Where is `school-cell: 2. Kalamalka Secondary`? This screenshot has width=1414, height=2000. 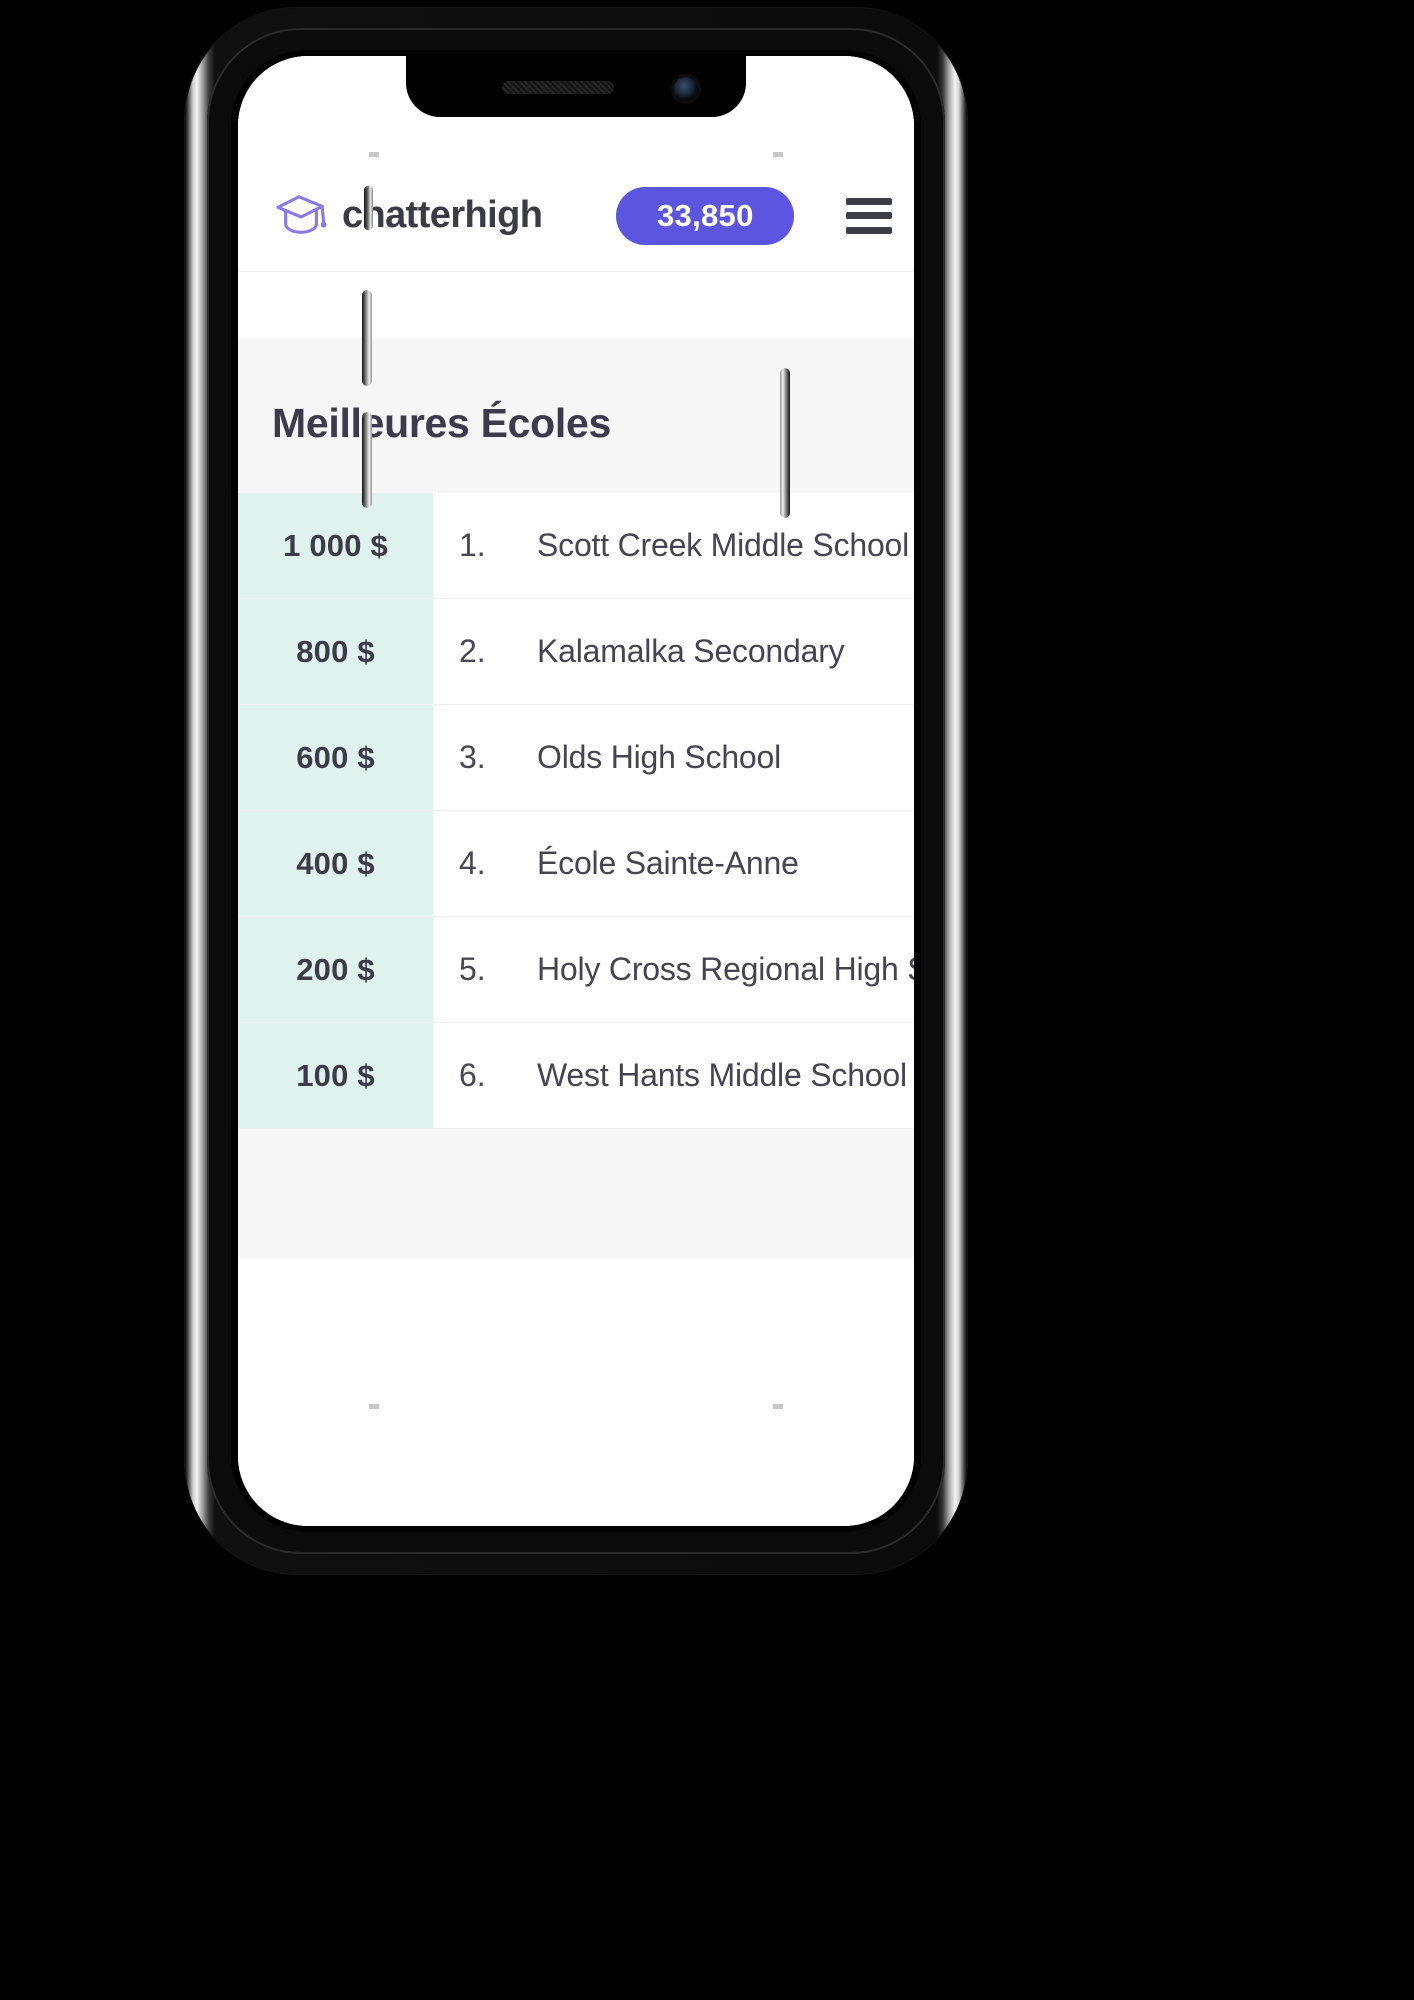
school-cell: 2. Kalamalka Secondary is located at coordinates (673, 651).